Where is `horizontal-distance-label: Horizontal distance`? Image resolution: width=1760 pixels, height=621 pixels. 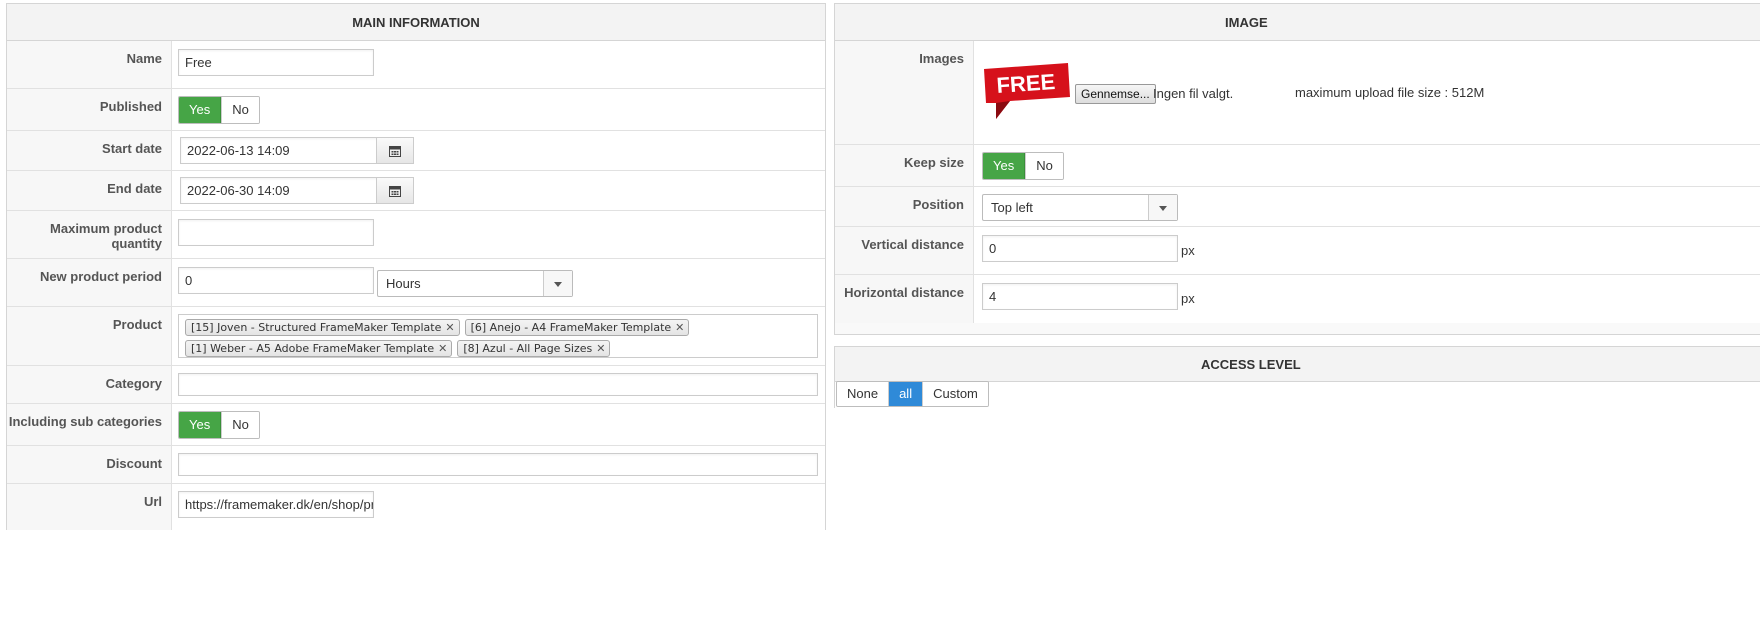 horizontal-distance-label: Horizontal distance is located at coordinates (904, 299).